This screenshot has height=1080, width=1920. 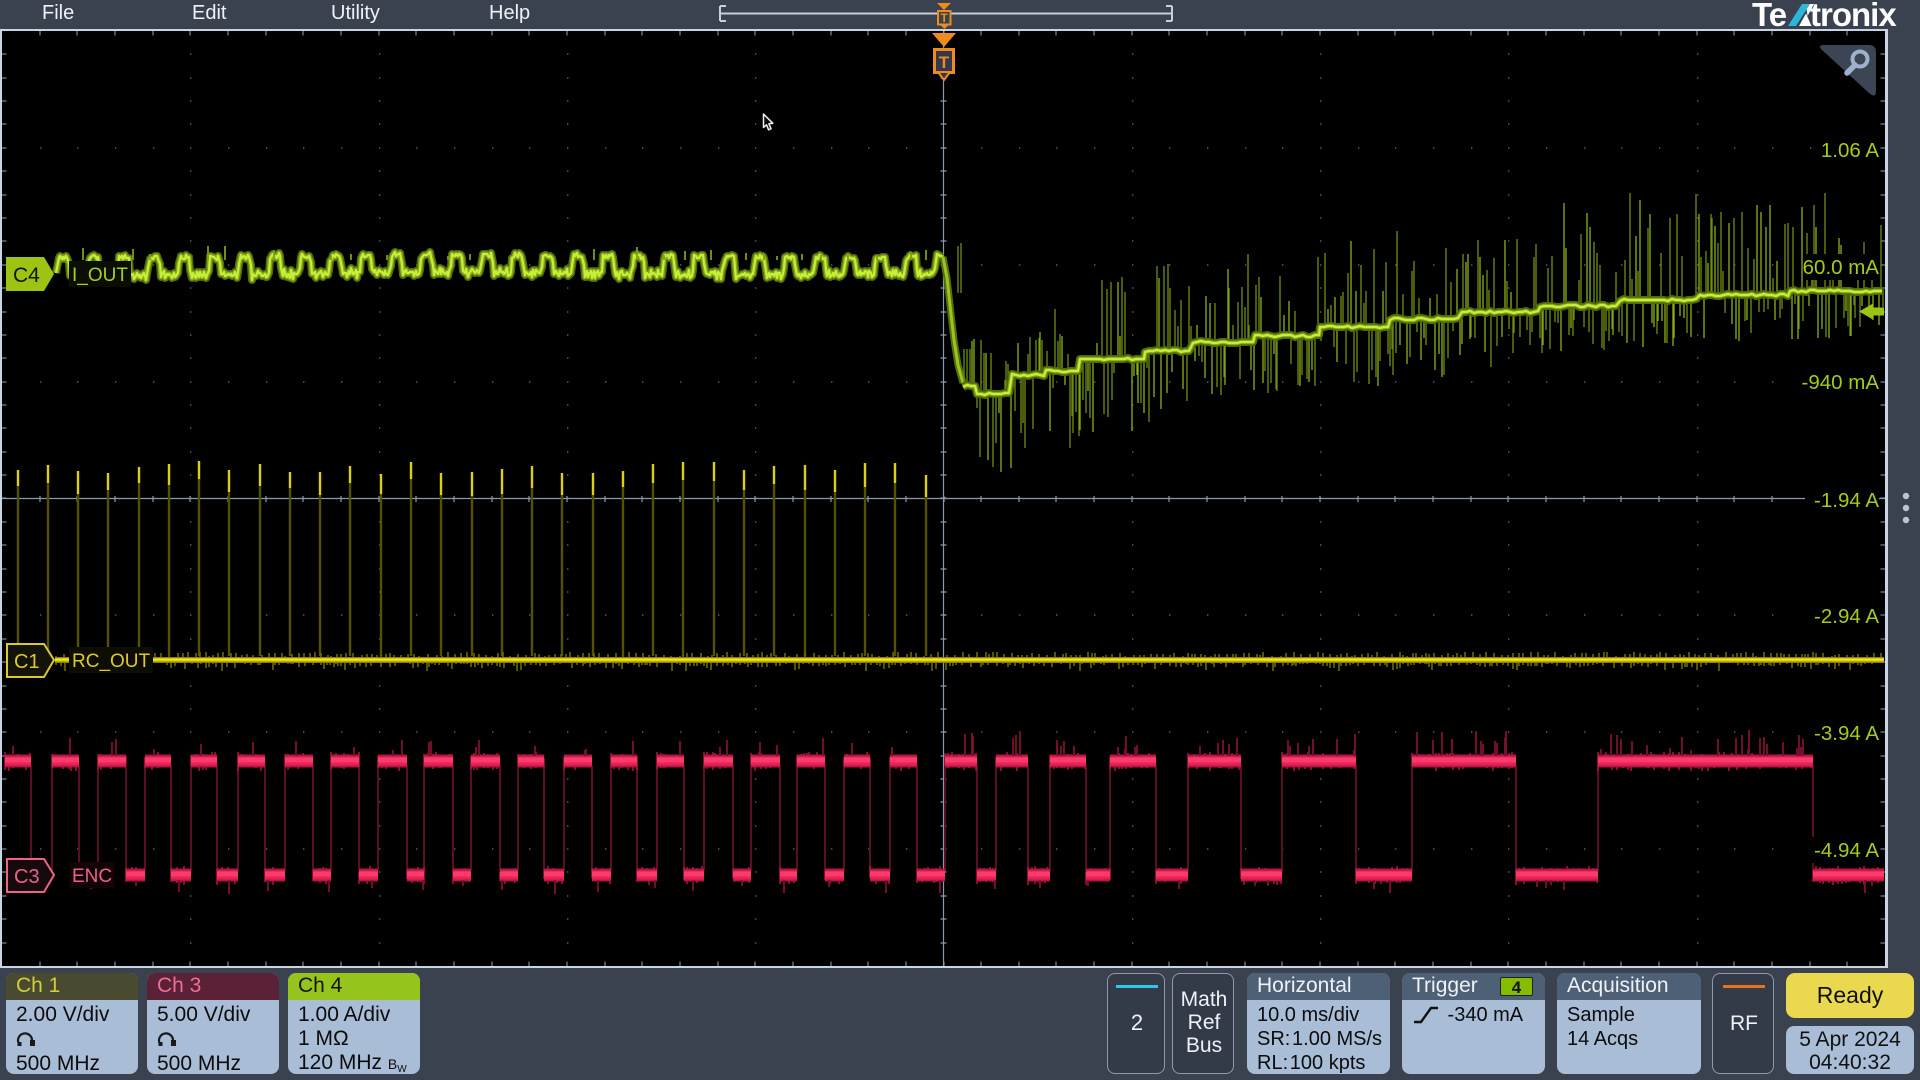 What do you see at coordinates (1846, 850) in the screenshot?
I see `svg-text: -4.94 A` at bounding box center [1846, 850].